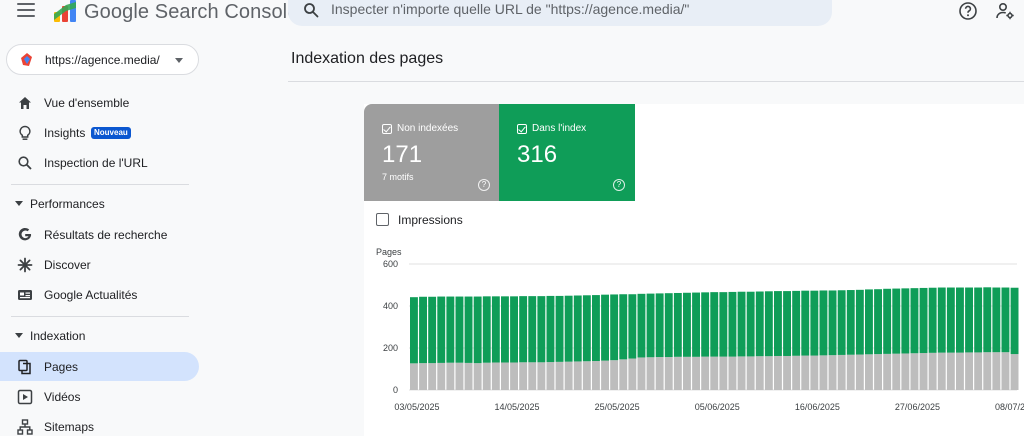  Describe the element at coordinates (25, 265) in the screenshot. I see `asterisk-icon` at that location.